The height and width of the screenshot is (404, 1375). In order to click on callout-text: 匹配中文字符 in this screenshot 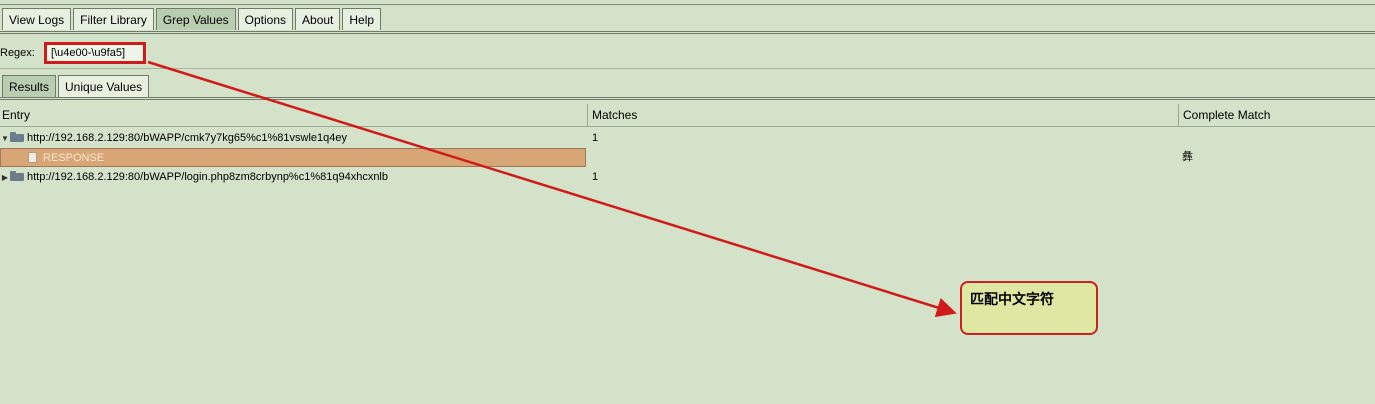, I will do `click(1012, 299)`.